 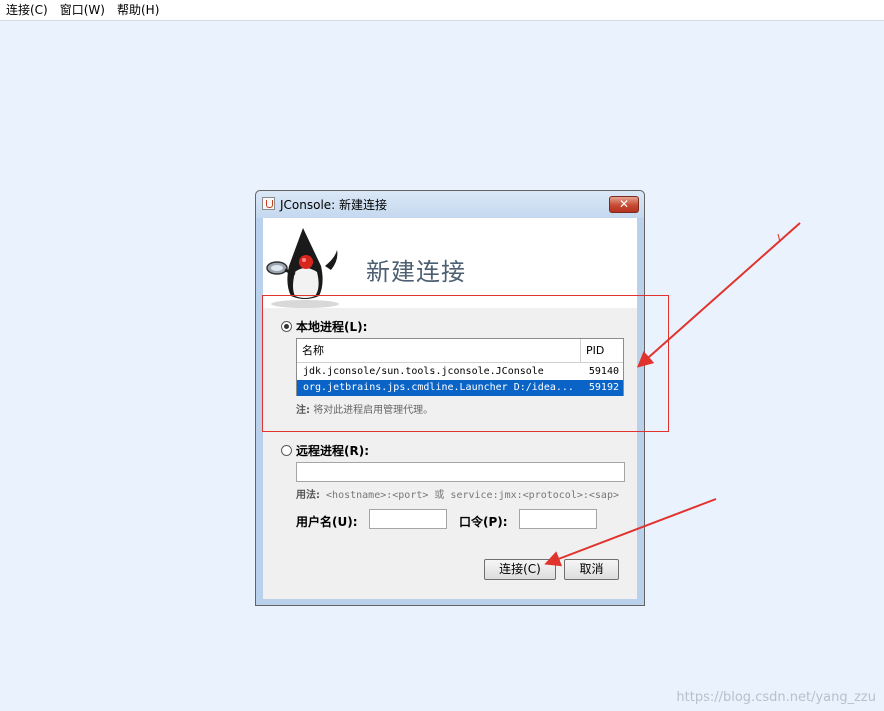 What do you see at coordinates (630, 532) in the screenshot?
I see `arrow-to-connect-button` at bounding box center [630, 532].